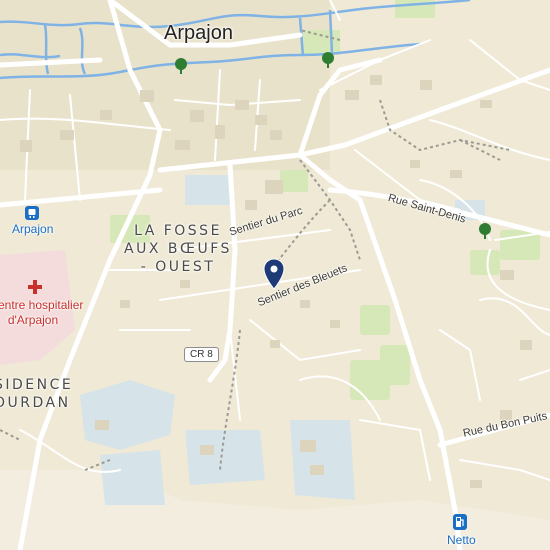  What do you see at coordinates (461, 540) in the screenshot?
I see `fuel-station-label: Netto` at bounding box center [461, 540].